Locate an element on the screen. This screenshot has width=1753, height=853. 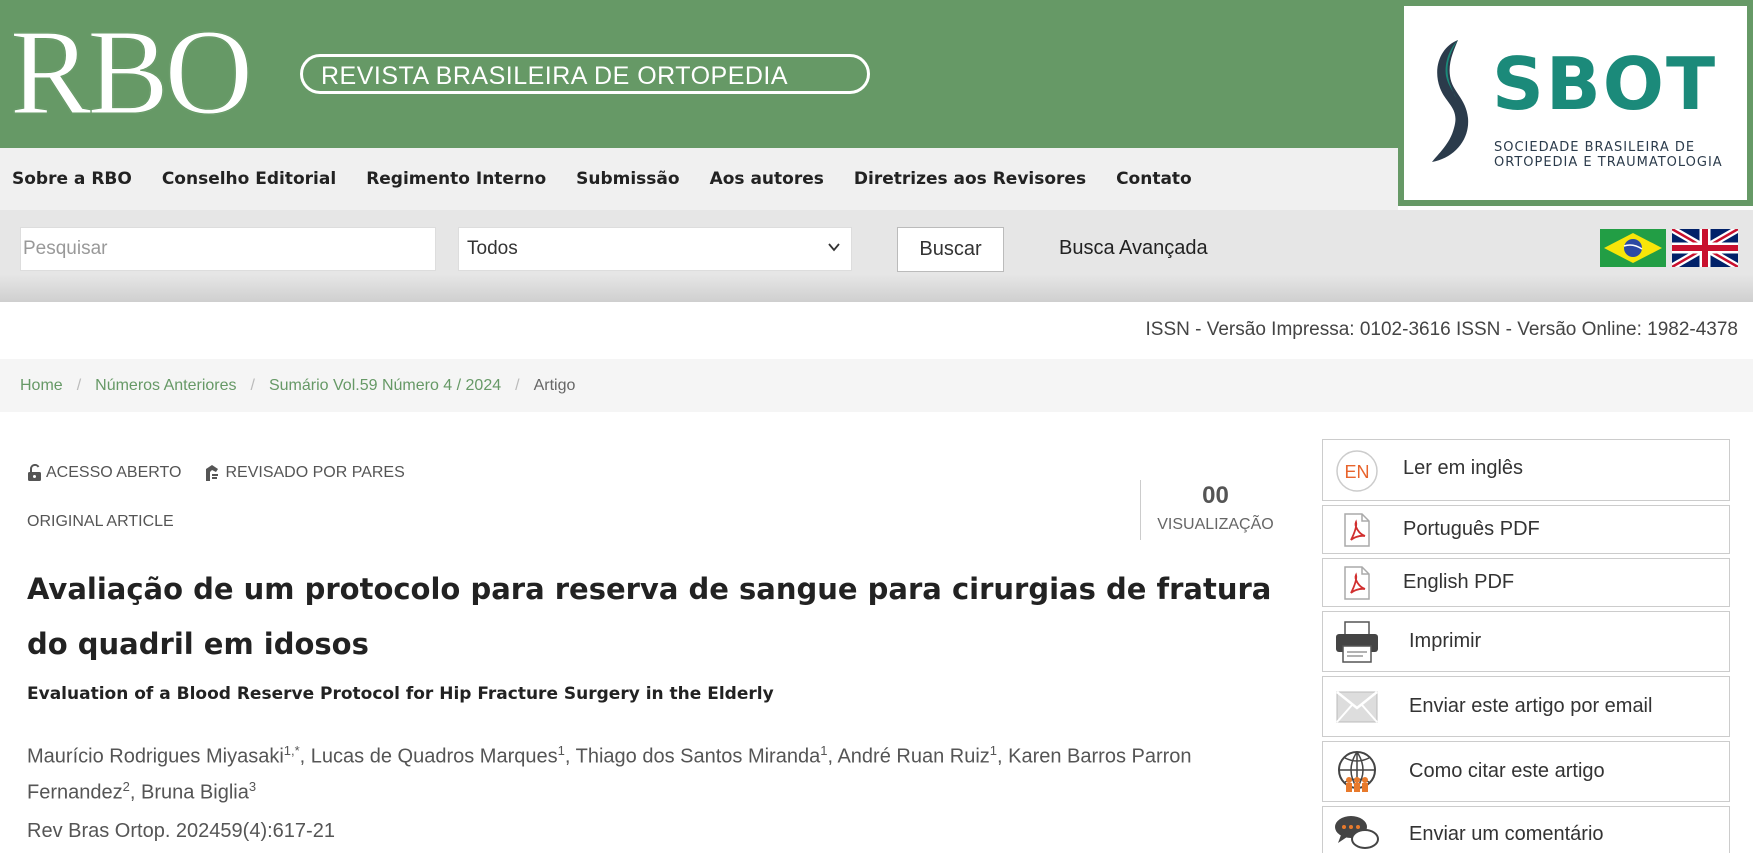
search-input is located at coordinates (228, 249).